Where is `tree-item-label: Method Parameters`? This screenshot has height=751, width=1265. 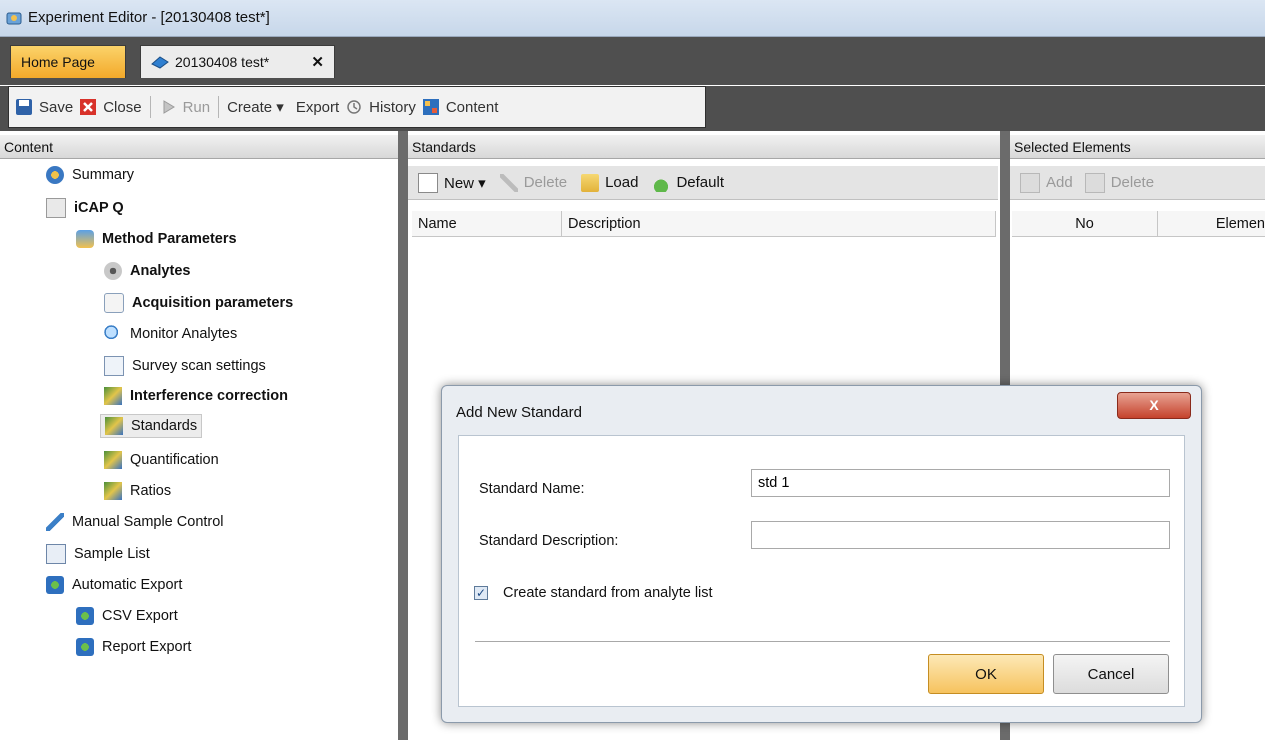
tree-item-label: Method Parameters is located at coordinates (169, 239).